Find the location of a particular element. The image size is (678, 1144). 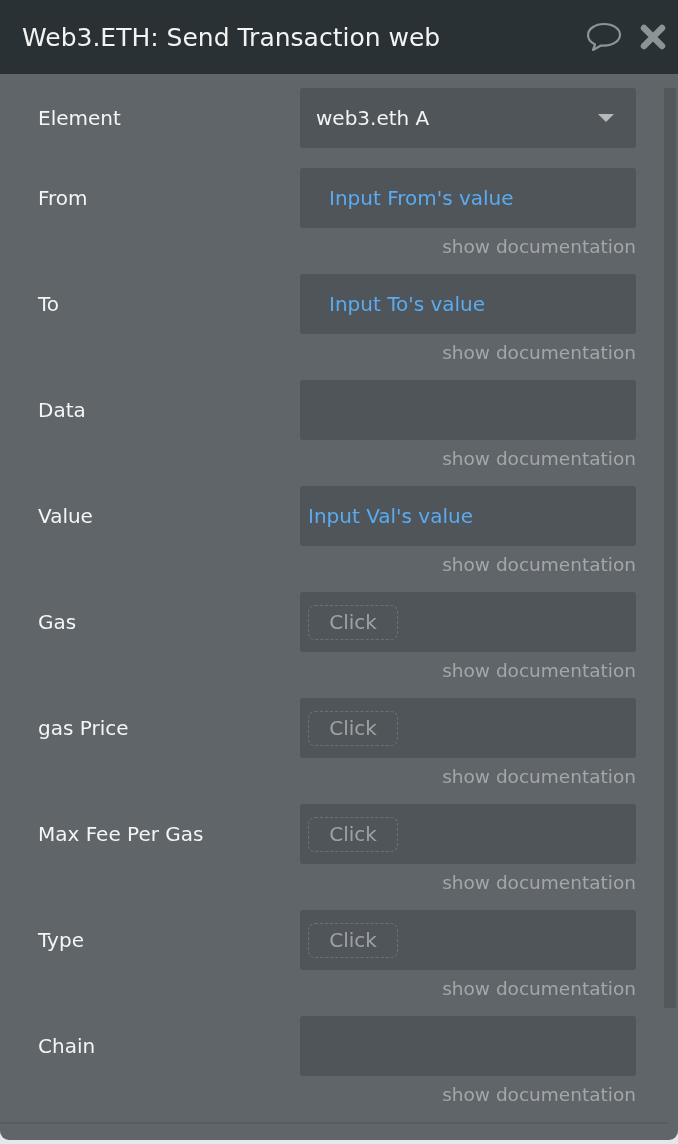

field-label: From is located at coordinates (63, 198).